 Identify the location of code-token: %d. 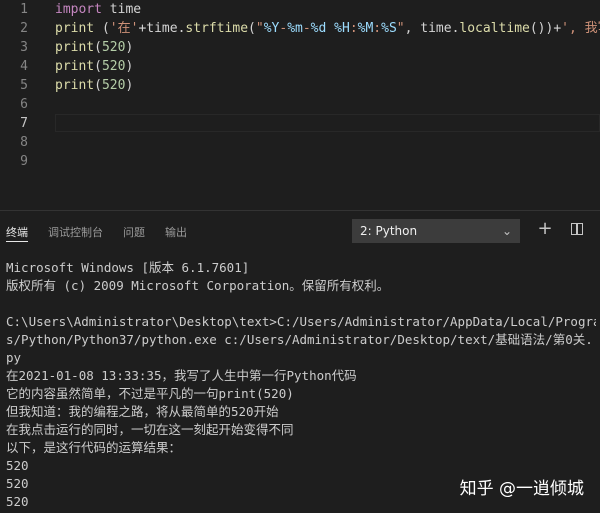
(318, 28).